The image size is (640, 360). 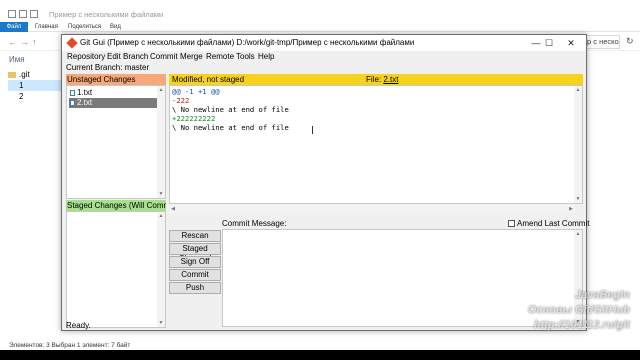 I want to click on column-header-name: Имя, so click(x=17, y=59).